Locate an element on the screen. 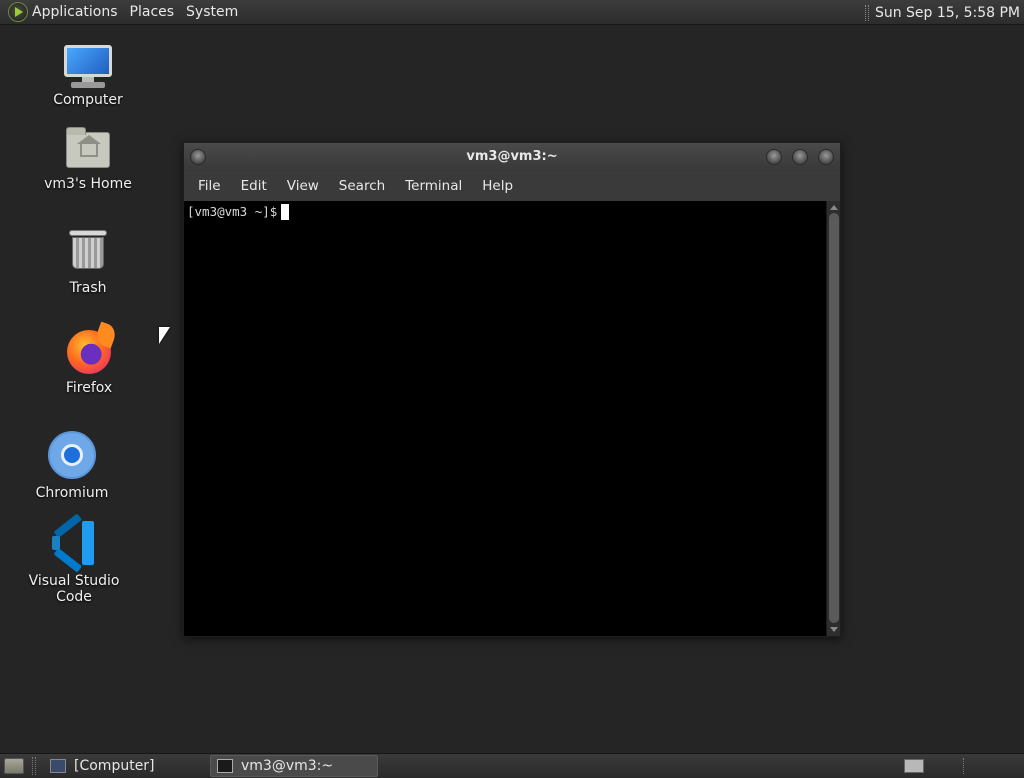 The width and height of the screenshot is (1024, 778). system-menu: System is located at coordinates (212, 12).